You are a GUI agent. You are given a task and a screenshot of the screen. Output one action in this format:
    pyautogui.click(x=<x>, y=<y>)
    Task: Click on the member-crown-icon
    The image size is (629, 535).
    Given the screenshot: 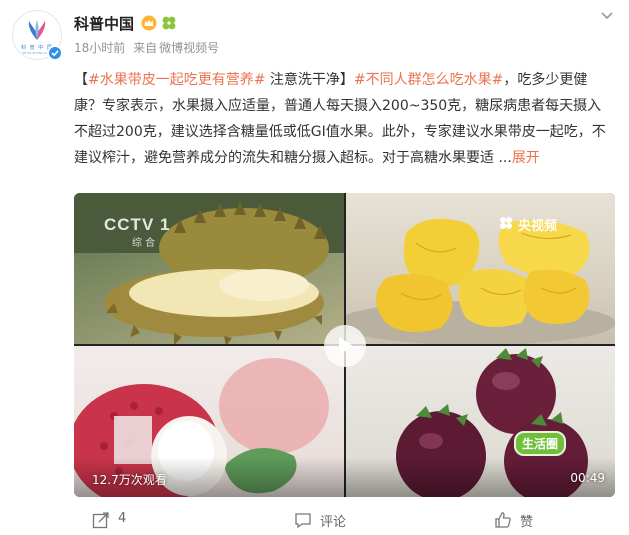 What is the action you would take?
    pyautogui.click(x=149, y=23)
    